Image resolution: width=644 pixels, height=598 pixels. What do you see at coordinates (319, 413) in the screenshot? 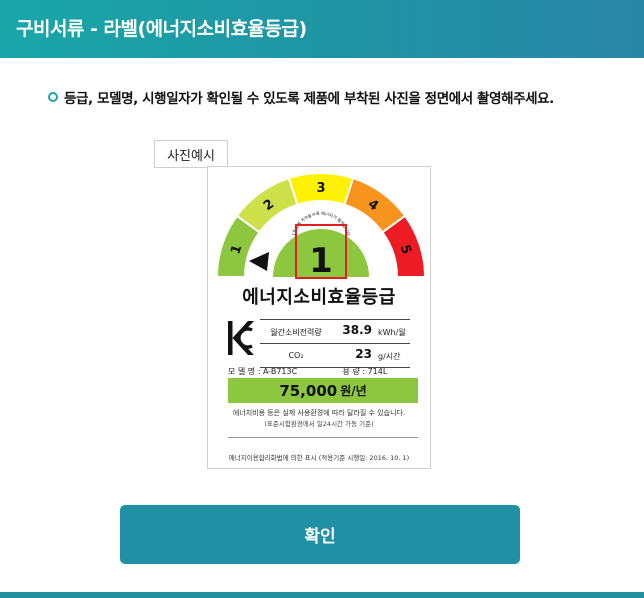
I see `cost-disclaimer: 에너지비용 등은 실제 사용환경에 따라 달라질 수 있습니다.` at bounding box center [319, 413].